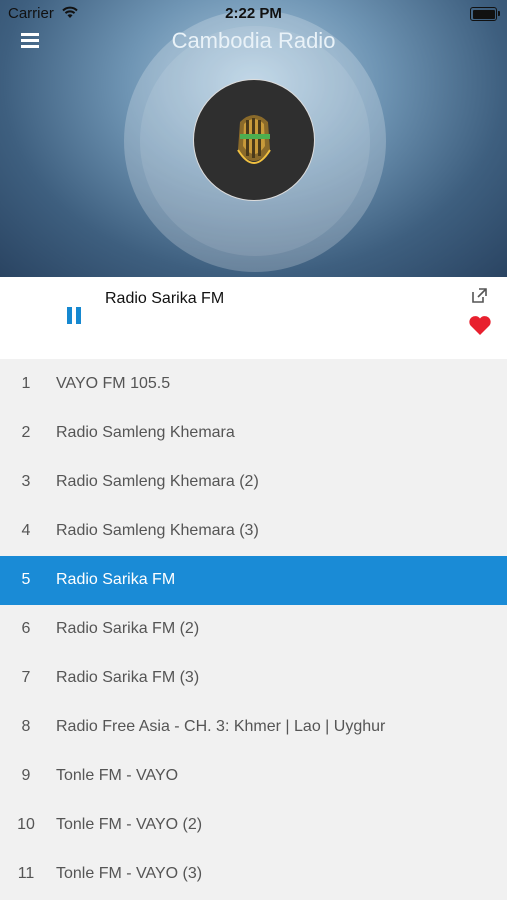  Describe the element at coordinates (26, 530) in the screenshot. I see `station-number: 4` at that location.